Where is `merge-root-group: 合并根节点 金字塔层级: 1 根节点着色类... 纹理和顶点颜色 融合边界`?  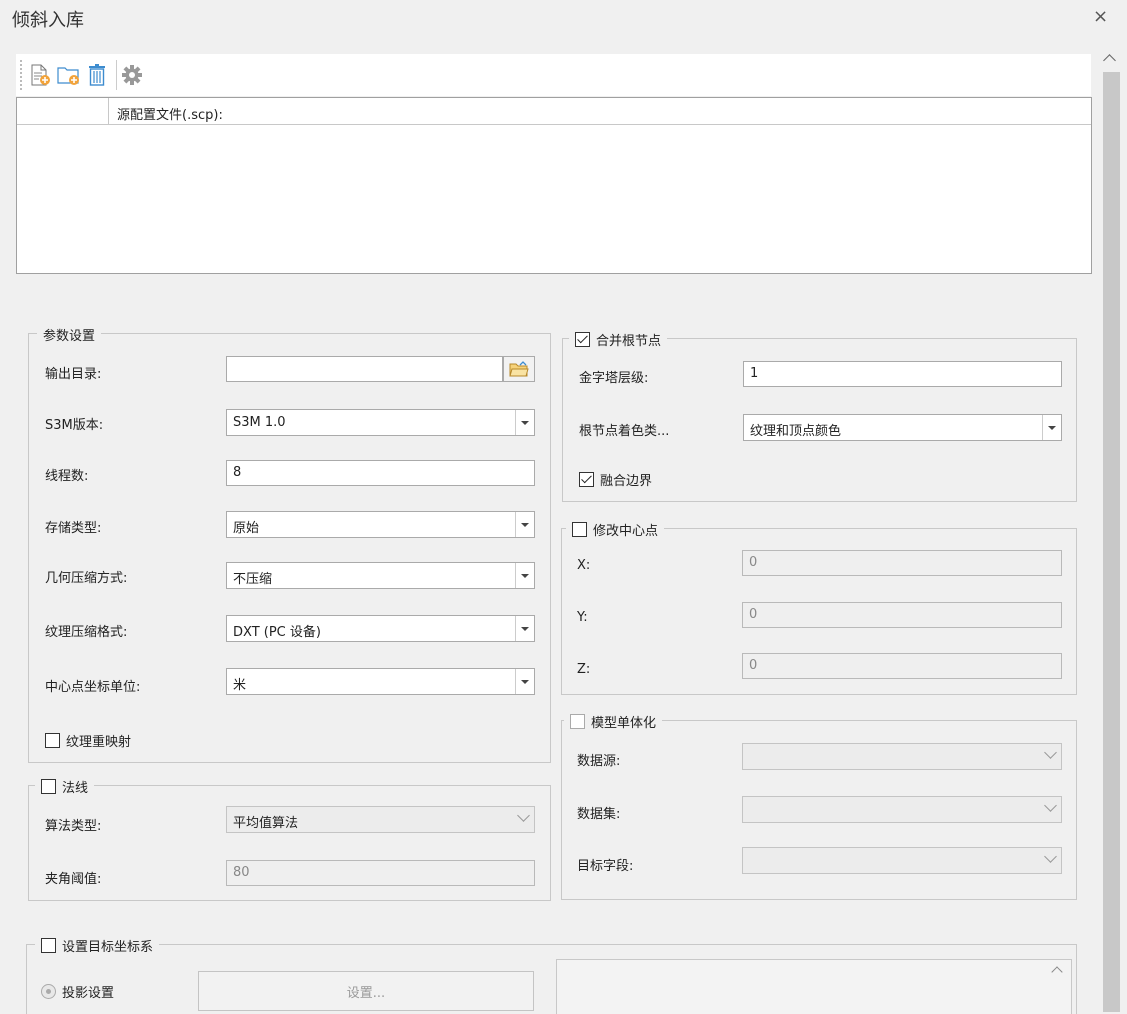
merge-root-group: 合并根节点 金字塔层级: 1 根节点着色类... 纹理和顶点颜色 融合边界 is located at coordinates (819, 416).